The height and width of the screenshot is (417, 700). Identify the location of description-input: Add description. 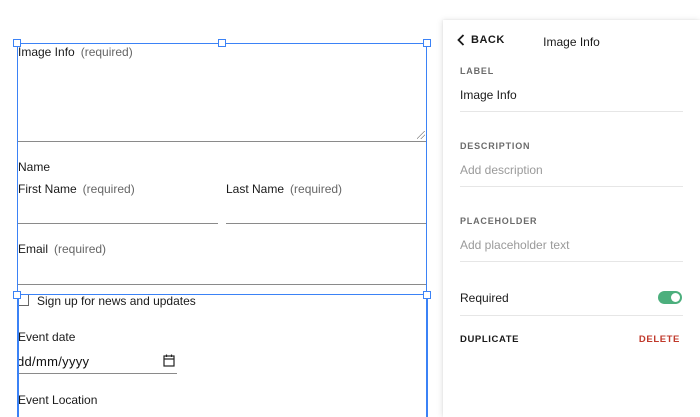
(501, 170).